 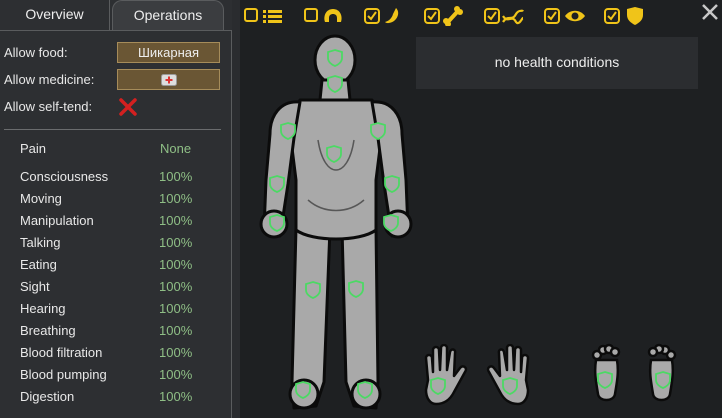 I want to click on shield-icon-right-arm, so click(x=392, y=184).